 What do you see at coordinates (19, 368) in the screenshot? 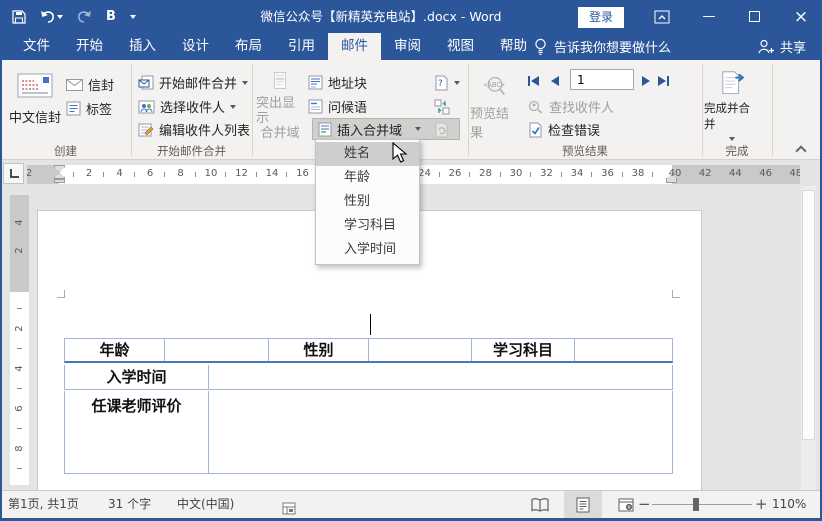
I see `ruler-mark: 4` at bounding box center [19, 368].